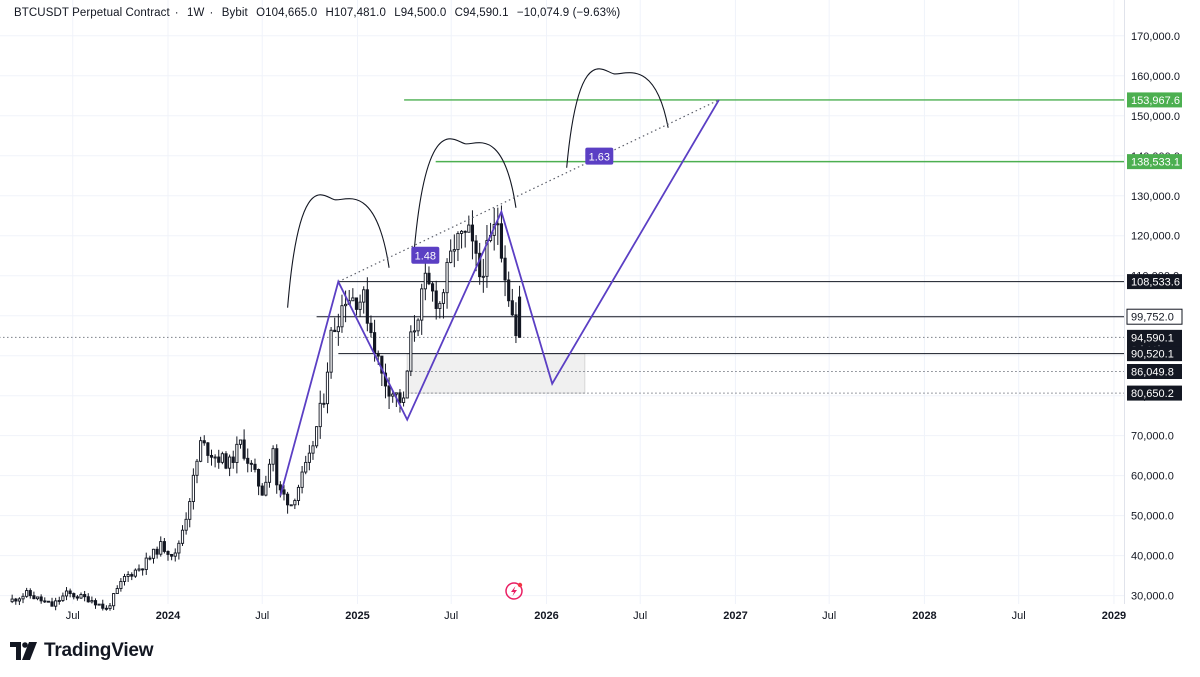  I want to click on ohlc-close: C94,590.1, so click(481, 13).